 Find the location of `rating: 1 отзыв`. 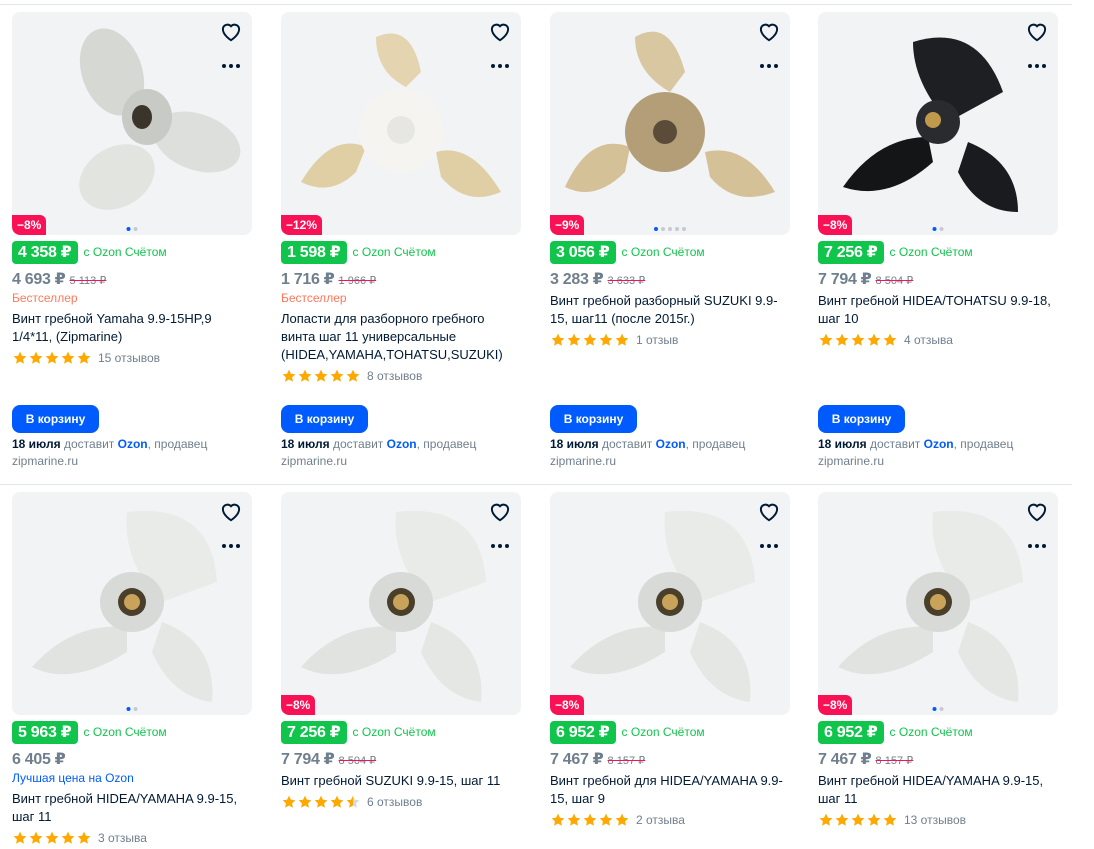

rating: 1 отзыв is located at coordinates (670, 340).